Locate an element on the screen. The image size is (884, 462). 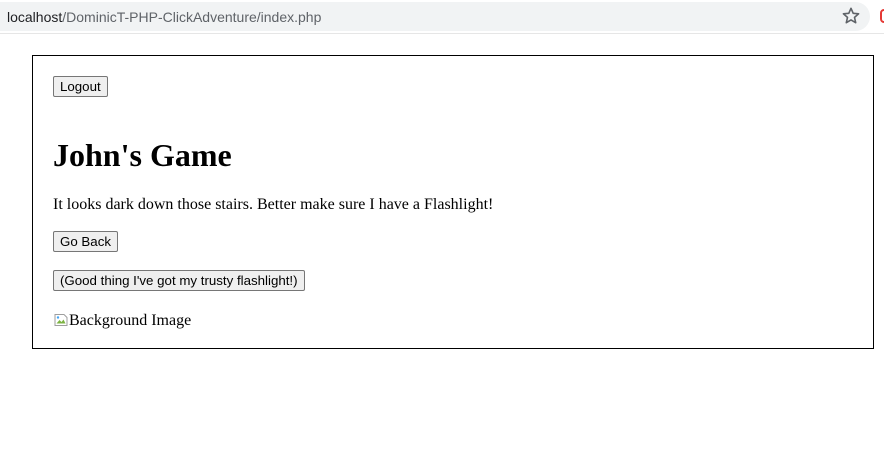
logout-button: Logout is located at coordinates (80, 86).